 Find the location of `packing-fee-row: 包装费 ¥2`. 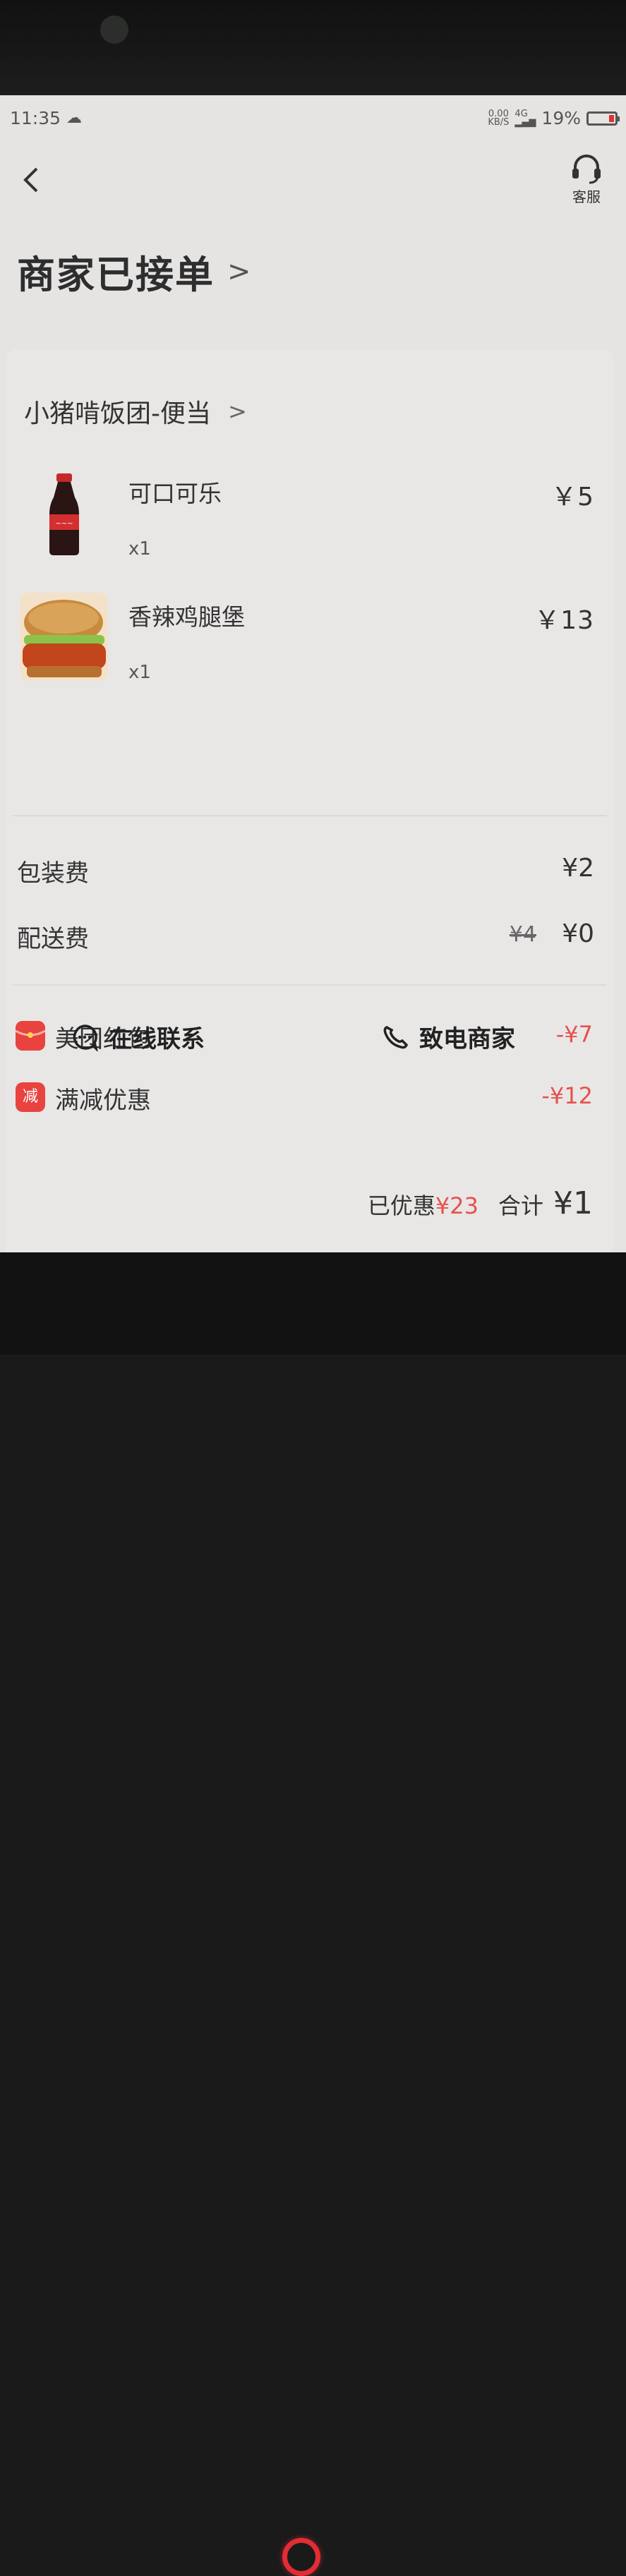

packing-fee-row: 包装费 ¥2 is located at coordinates (310, 872).